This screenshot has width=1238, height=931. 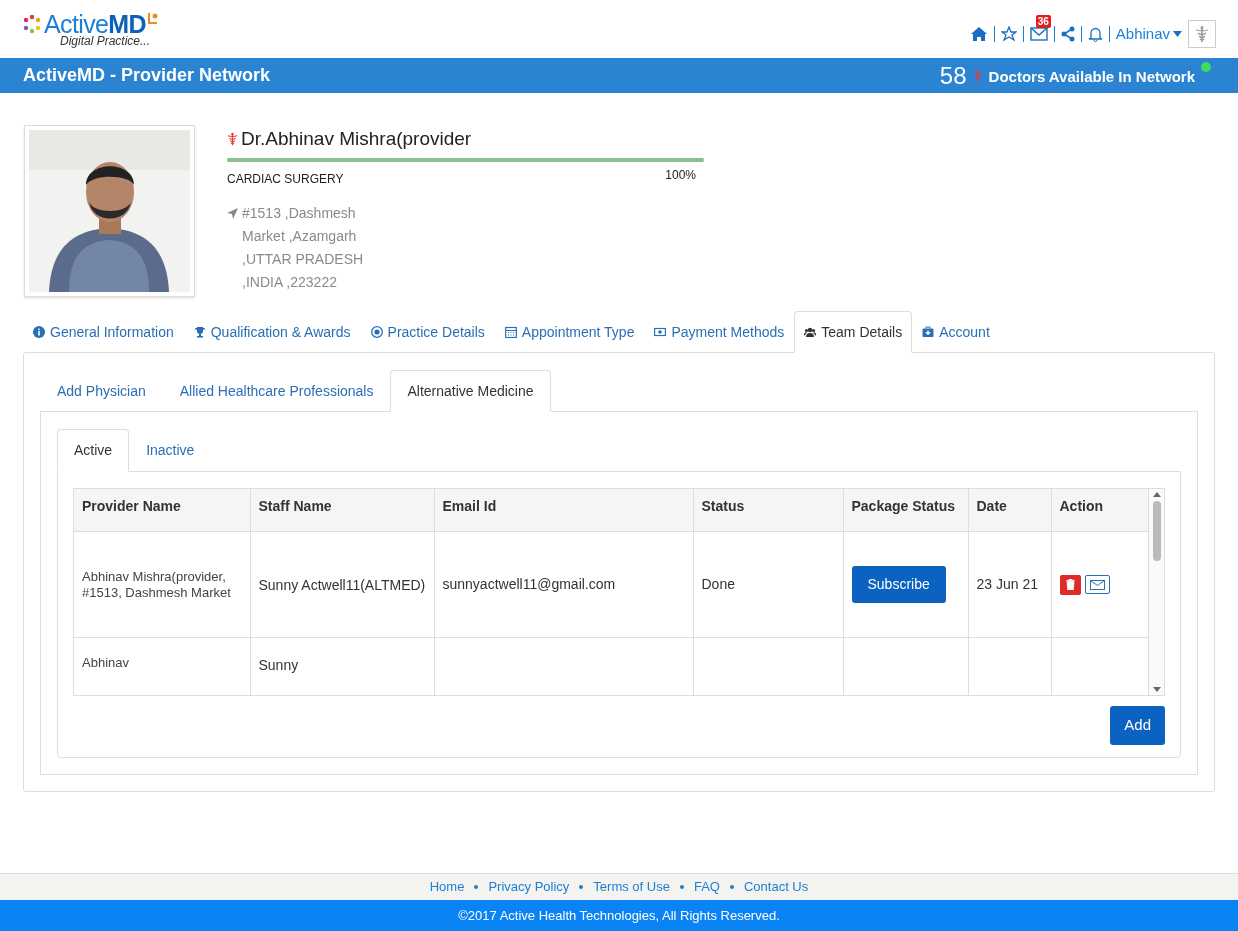 What do you see at coordinates (619, 915) in the screenshot?
I see `copyright-text: ©2017 Active Health Technologies, All Rights Reserved.` at bounding box center [619, 915].